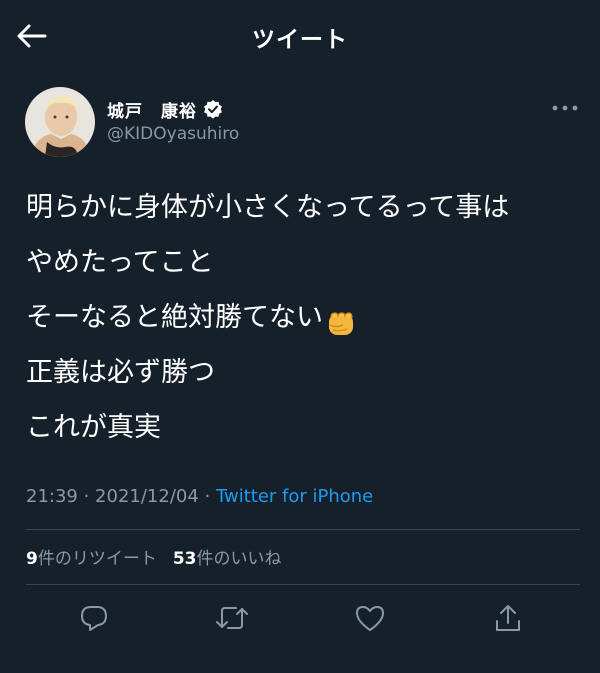 Image resolution: width=600 pixels, height=673 pixels. I want to click on likes-count: 53, so click(184, 559).